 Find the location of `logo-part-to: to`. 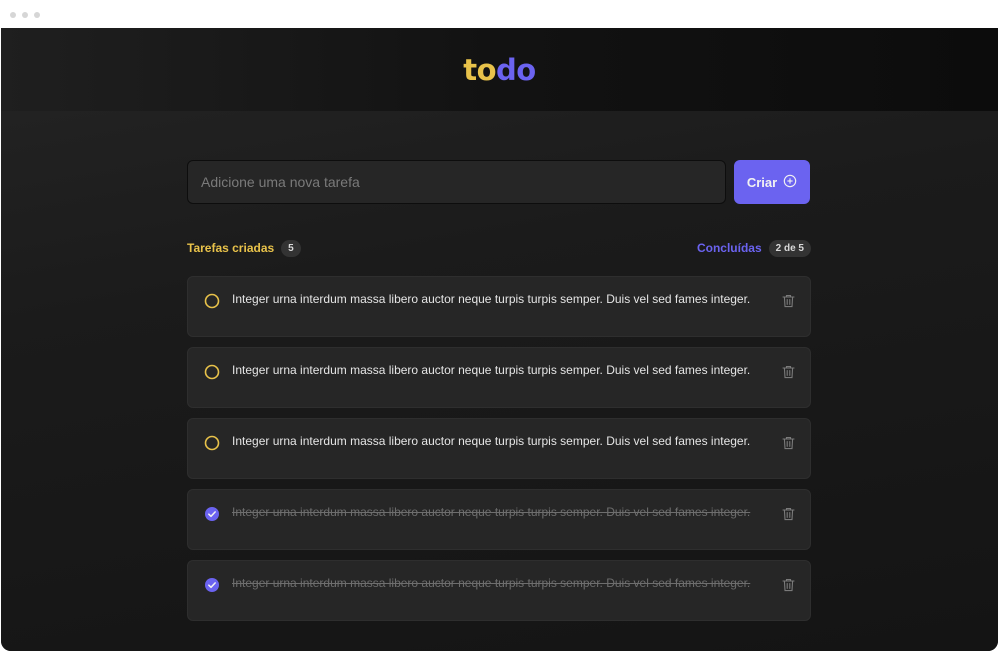

logo-part-to: to is located at coordinates (480, 69).